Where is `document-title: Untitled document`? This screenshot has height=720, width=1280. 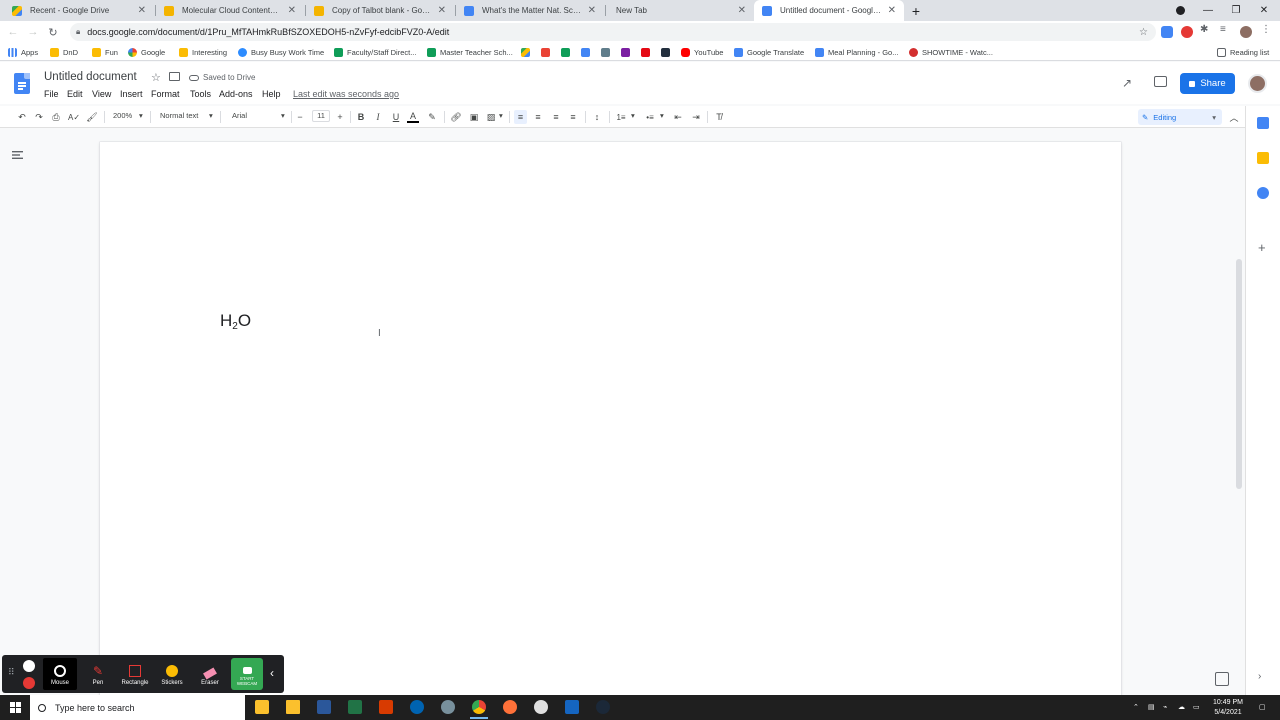 document-title: Untitled document is located at coordinates (90, 77).